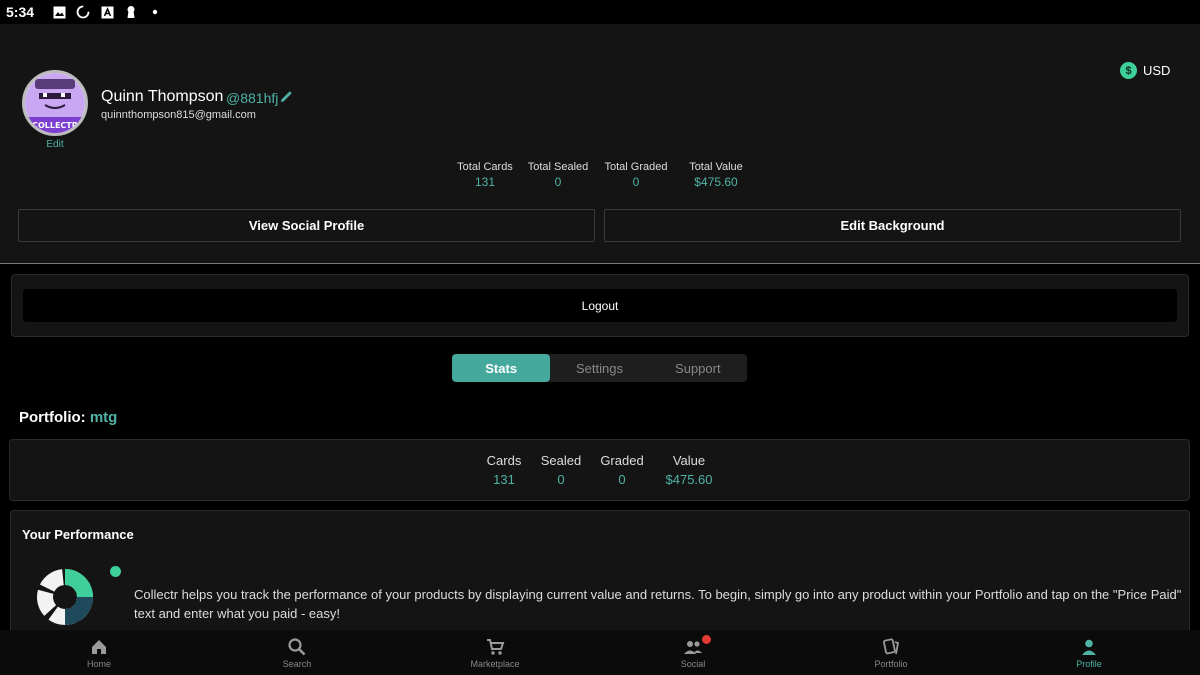 This screenshot has width=1200, height=675. I want to click on logout-panel: Logout, so click(600, 305).